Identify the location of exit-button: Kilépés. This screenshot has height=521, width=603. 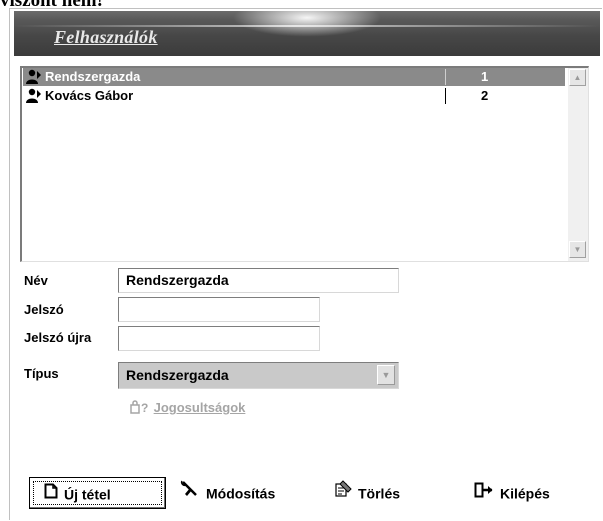
(529, 493).